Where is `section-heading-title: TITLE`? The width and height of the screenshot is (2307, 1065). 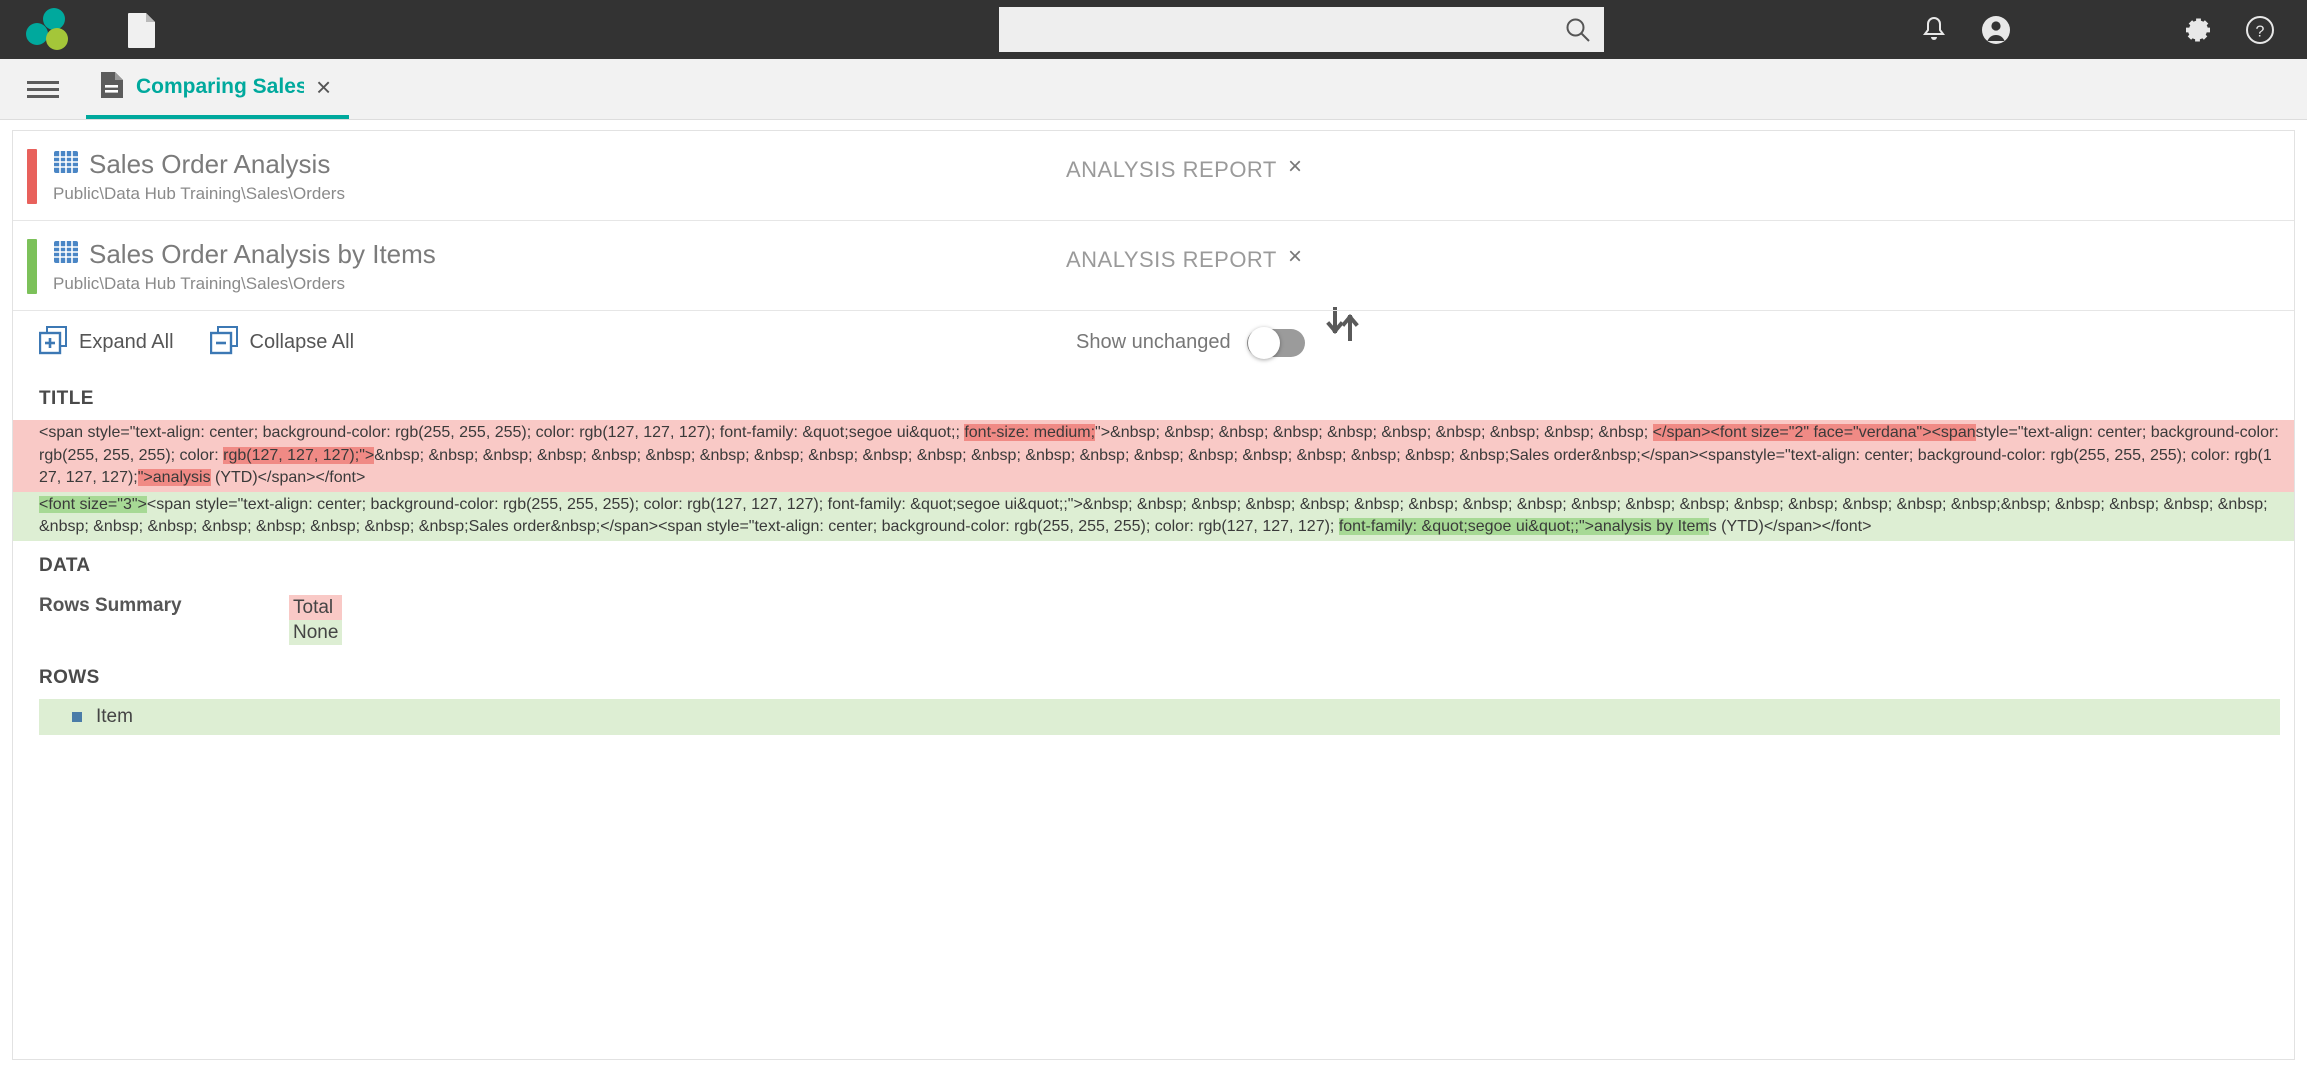 section-heading-title: TITLE is located at coordinates (66, 398).